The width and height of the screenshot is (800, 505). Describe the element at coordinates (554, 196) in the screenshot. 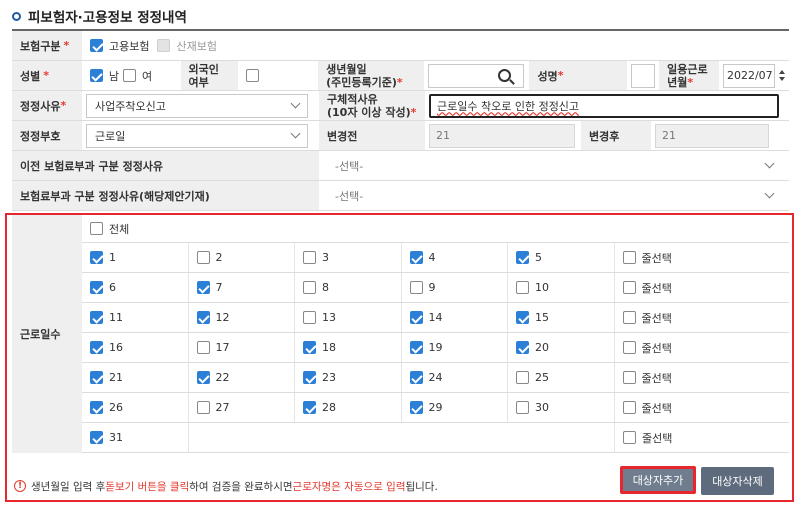

I see `curr-reason-select: -선택-` at that location.